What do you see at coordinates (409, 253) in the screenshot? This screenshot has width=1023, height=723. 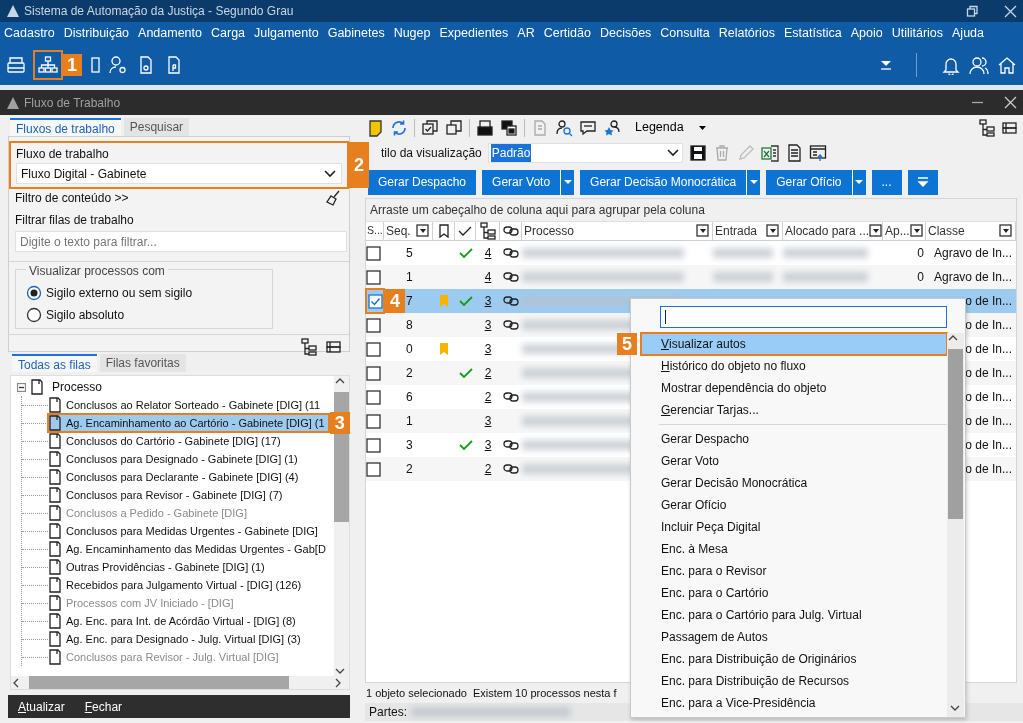 I see `table-cell-text: 5` at bounding box center [409, 253].